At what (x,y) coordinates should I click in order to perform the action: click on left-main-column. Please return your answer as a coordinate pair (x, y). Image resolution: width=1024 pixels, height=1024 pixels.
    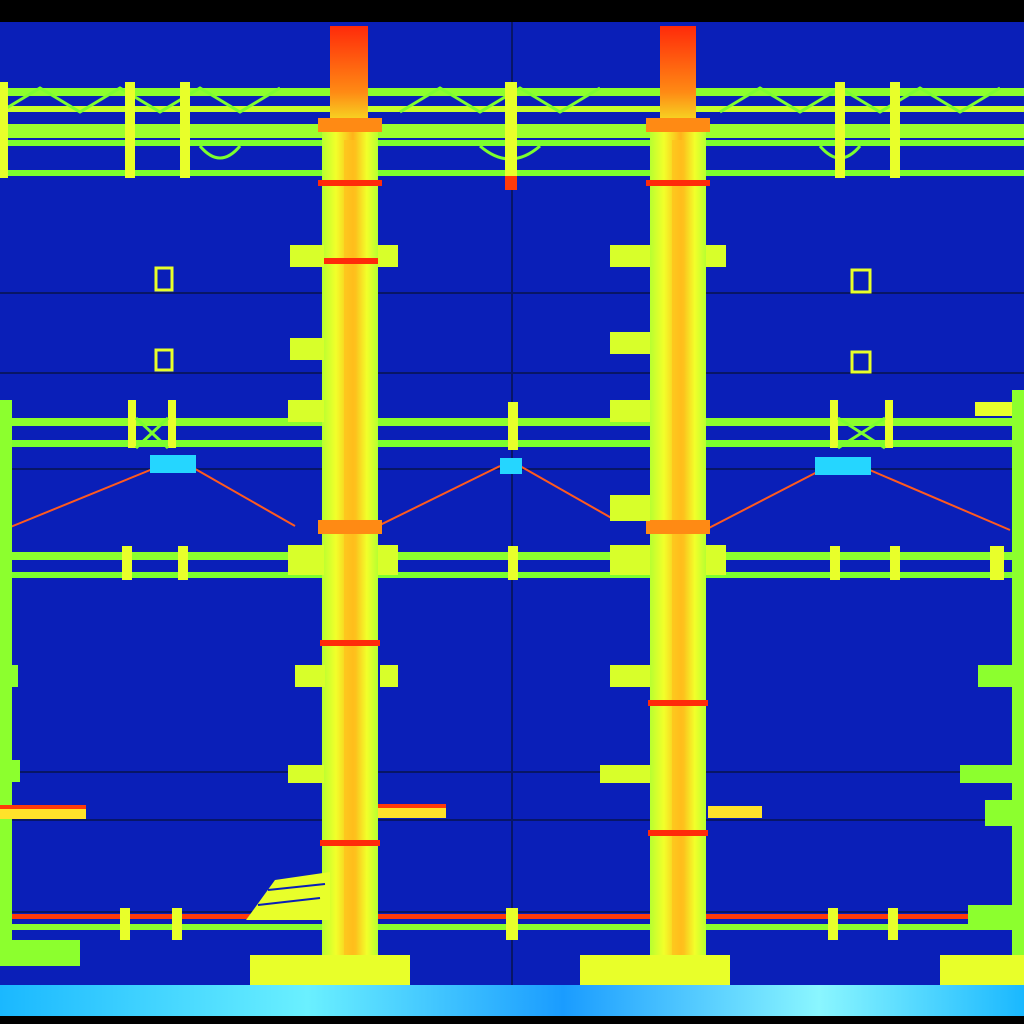
    Looking at the image, I should click on (350, 493).